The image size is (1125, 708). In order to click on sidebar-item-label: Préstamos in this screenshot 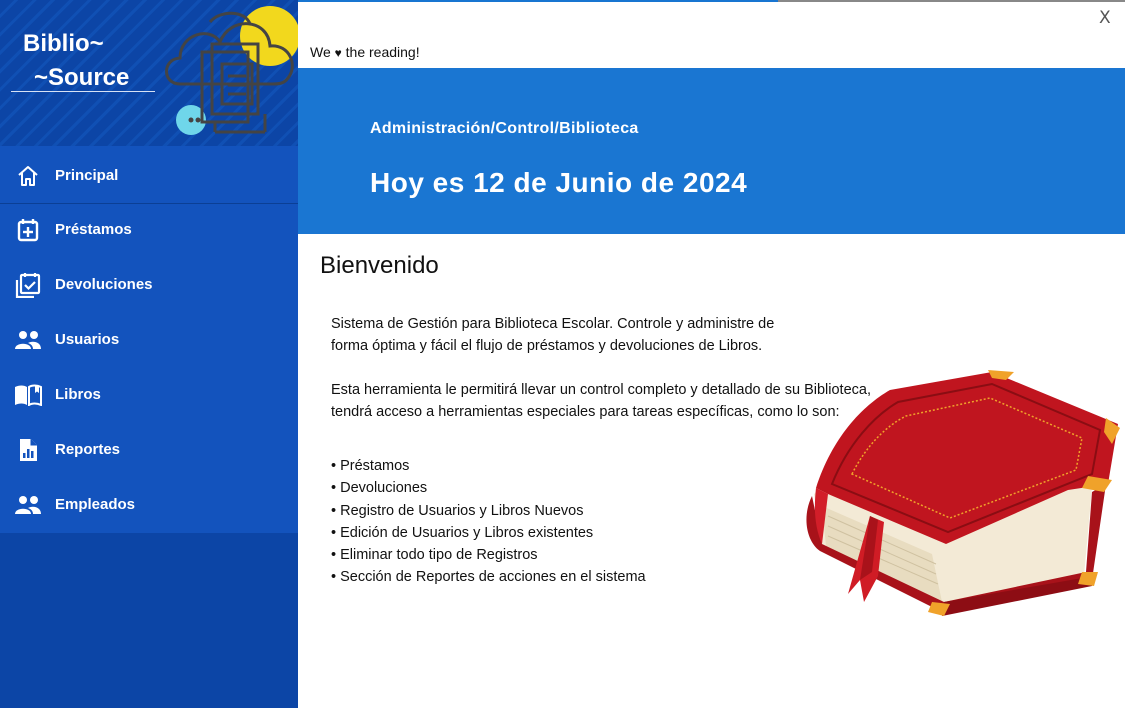, I will do `click(93, 229)`.